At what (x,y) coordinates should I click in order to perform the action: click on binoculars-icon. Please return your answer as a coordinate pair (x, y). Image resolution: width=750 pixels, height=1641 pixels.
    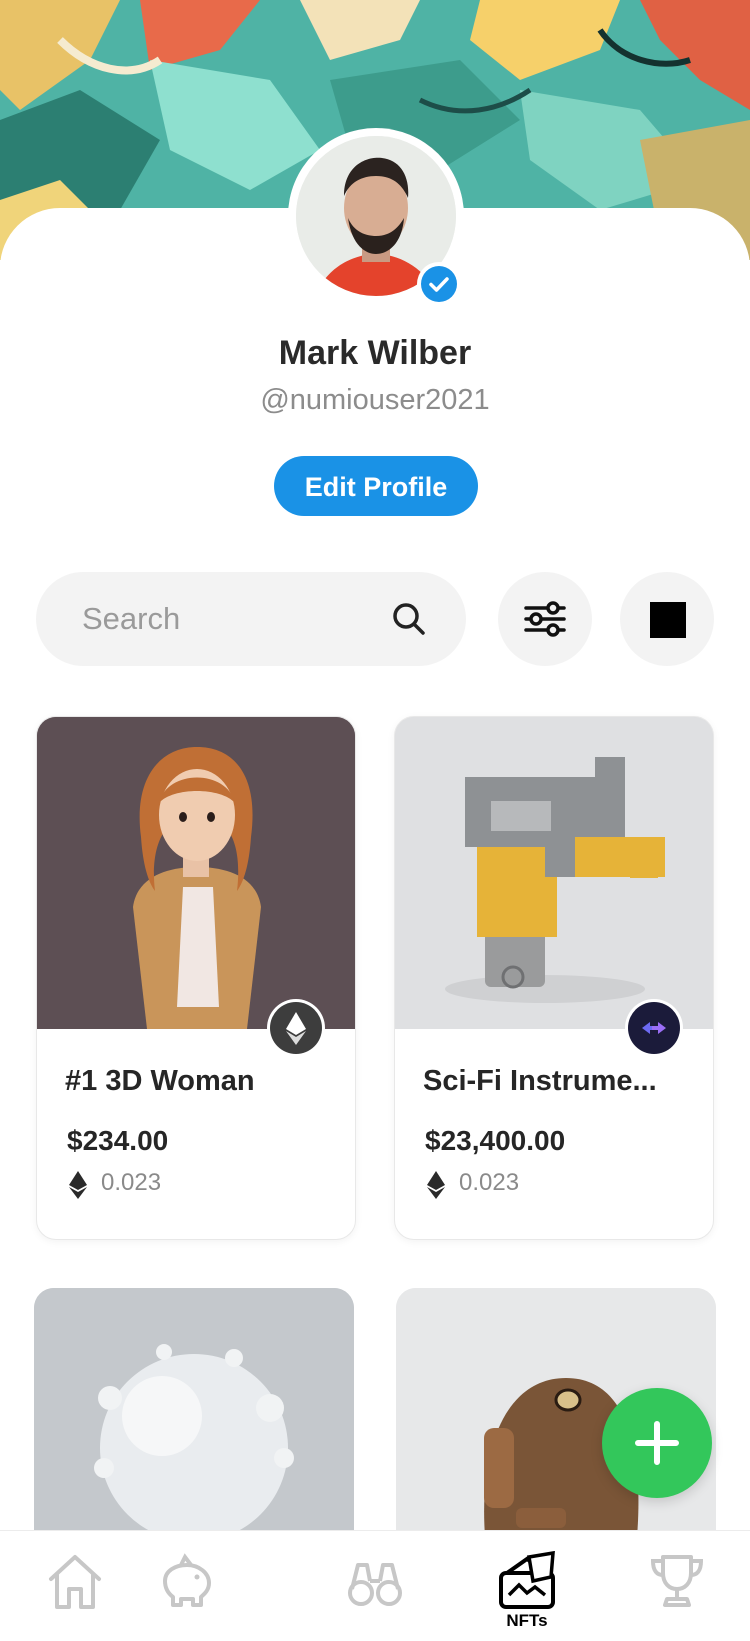
    Looking at the image, I should click on (375, 1584).